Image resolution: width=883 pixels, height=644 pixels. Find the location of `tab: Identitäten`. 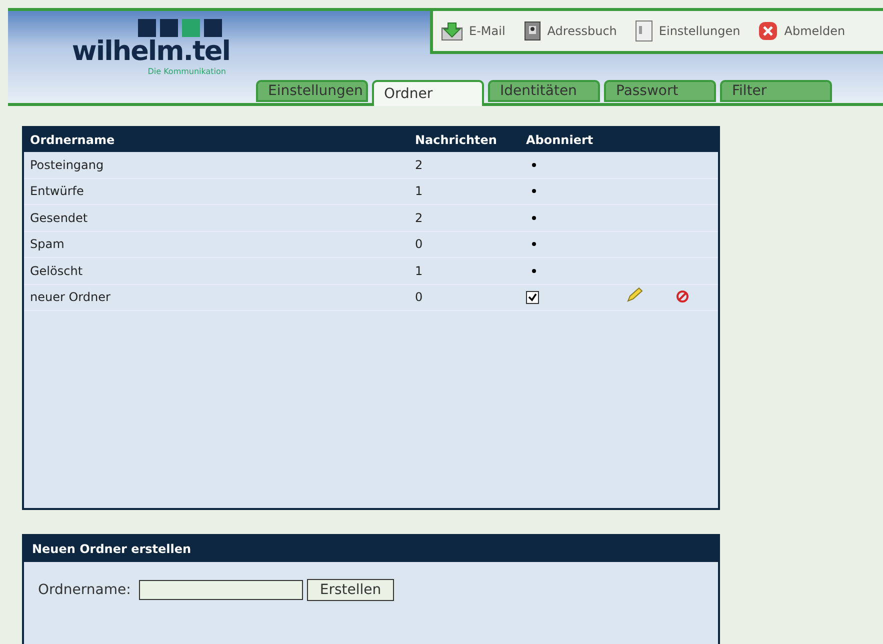

tab: Identitäten is located at coordinates (544, 91).